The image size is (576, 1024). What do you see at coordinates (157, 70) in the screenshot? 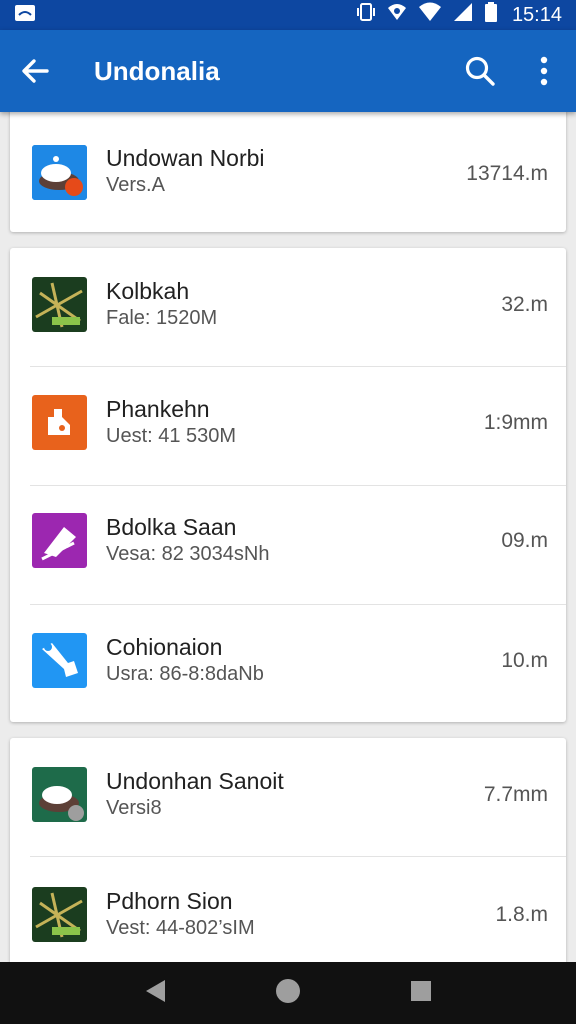
I see `page-title: Undonalia` at bounding box center [157, 70].